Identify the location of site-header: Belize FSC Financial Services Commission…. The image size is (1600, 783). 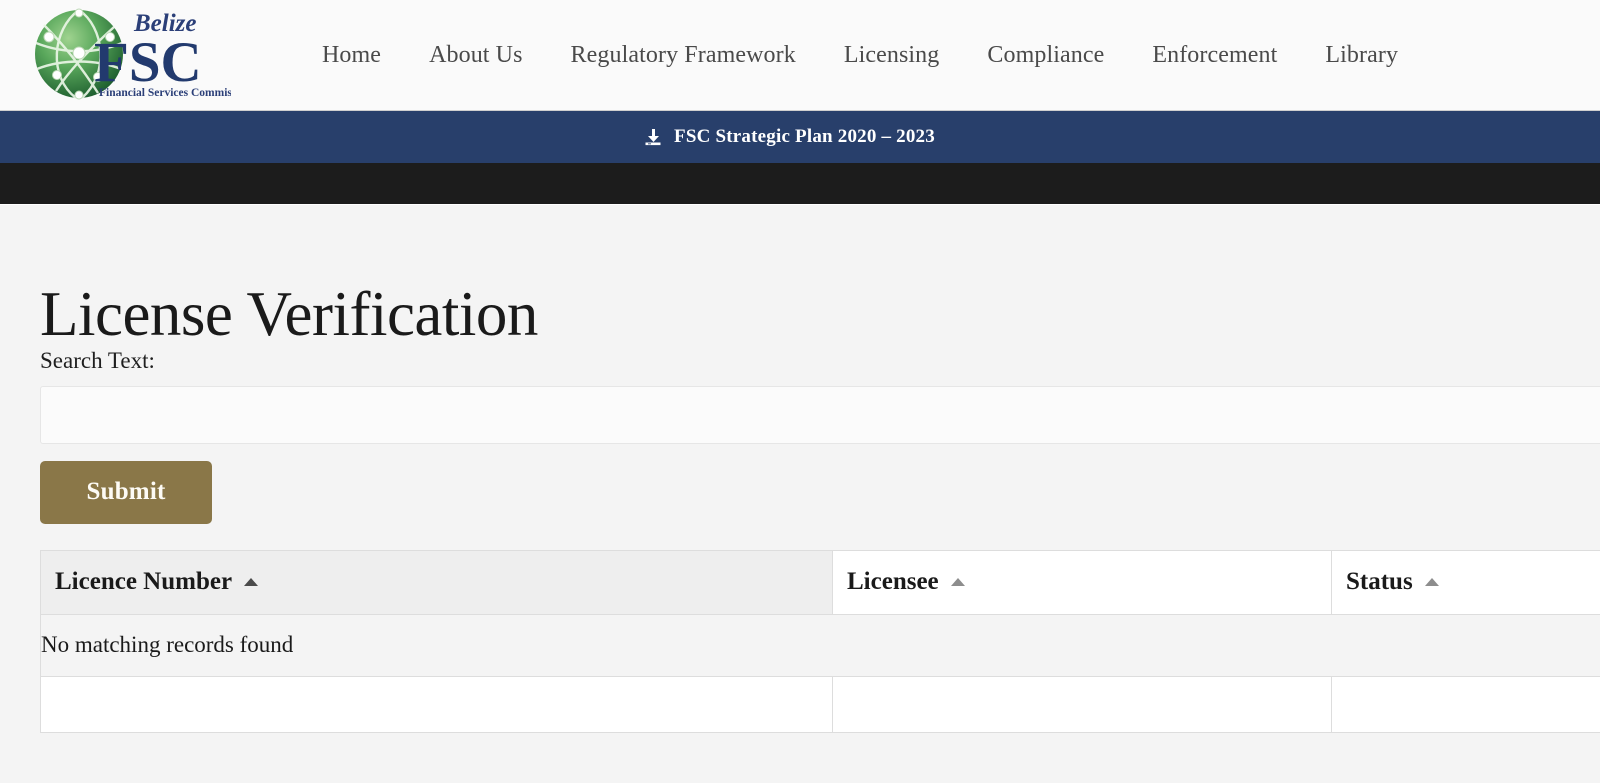
(800, 55).